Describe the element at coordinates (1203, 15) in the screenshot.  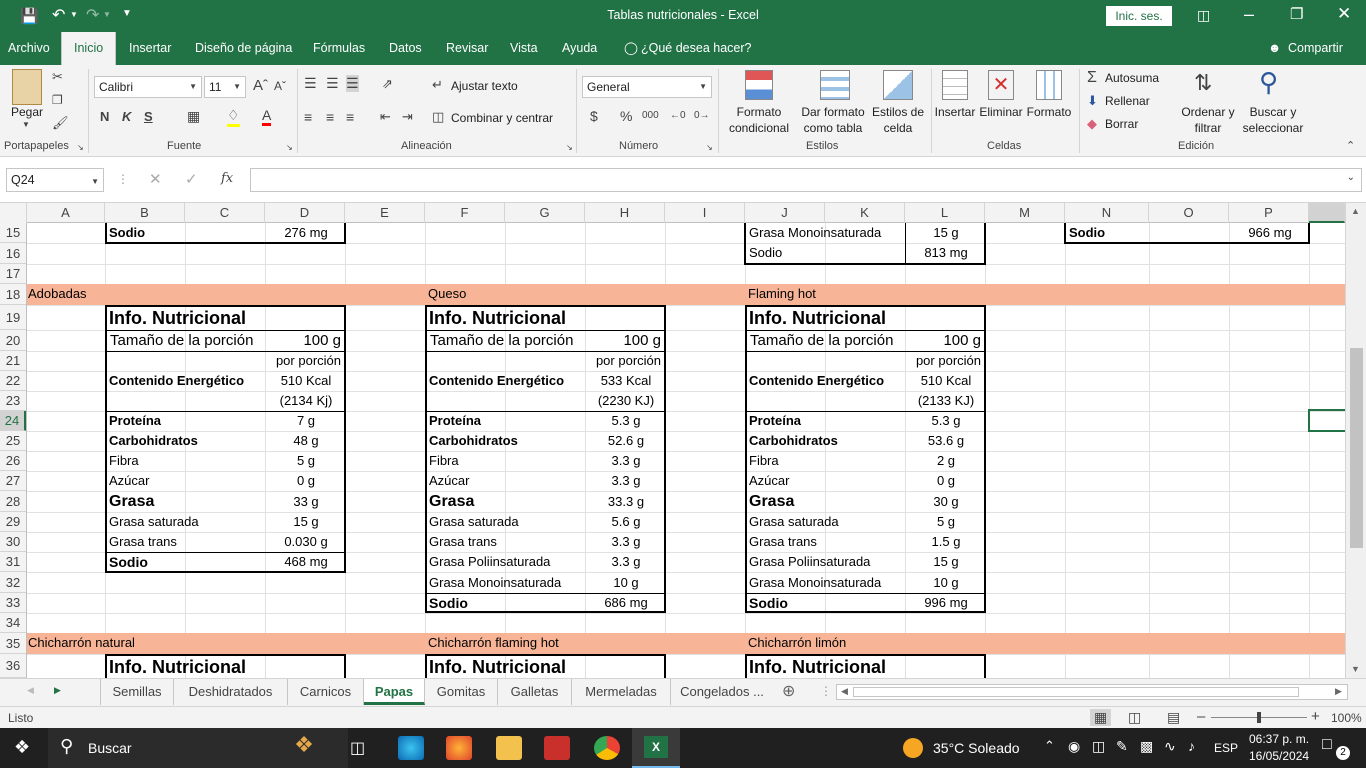
I see `ribbon-display-icon: ◫` at that location.